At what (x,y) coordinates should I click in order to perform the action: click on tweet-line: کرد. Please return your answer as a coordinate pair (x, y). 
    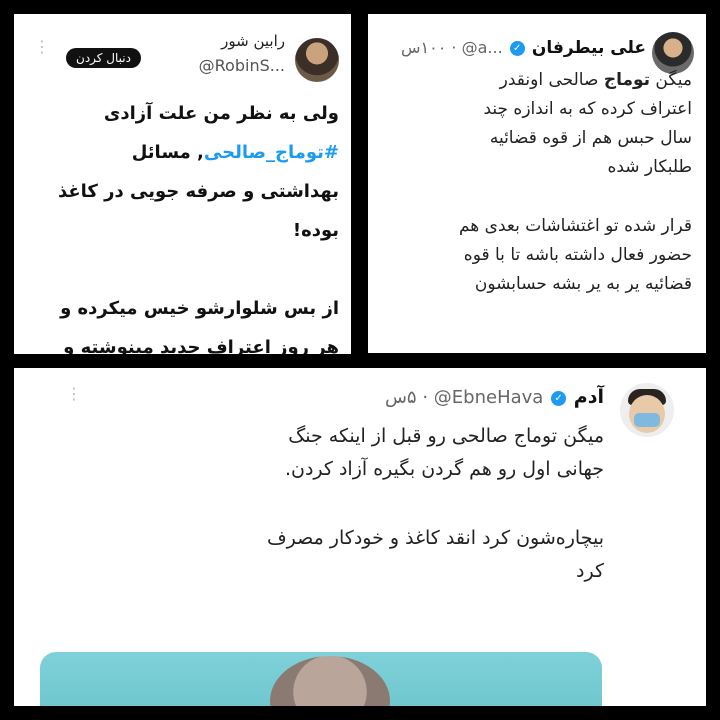
    Looking at the image, I should click on (590, 571).